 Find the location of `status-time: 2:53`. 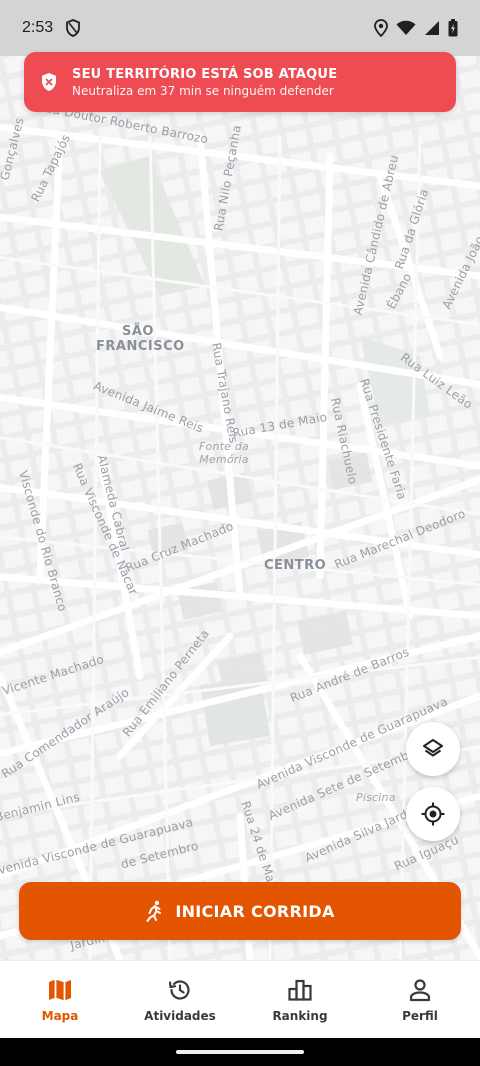

status-time: 2:53 is located at coordinates (38, 27).